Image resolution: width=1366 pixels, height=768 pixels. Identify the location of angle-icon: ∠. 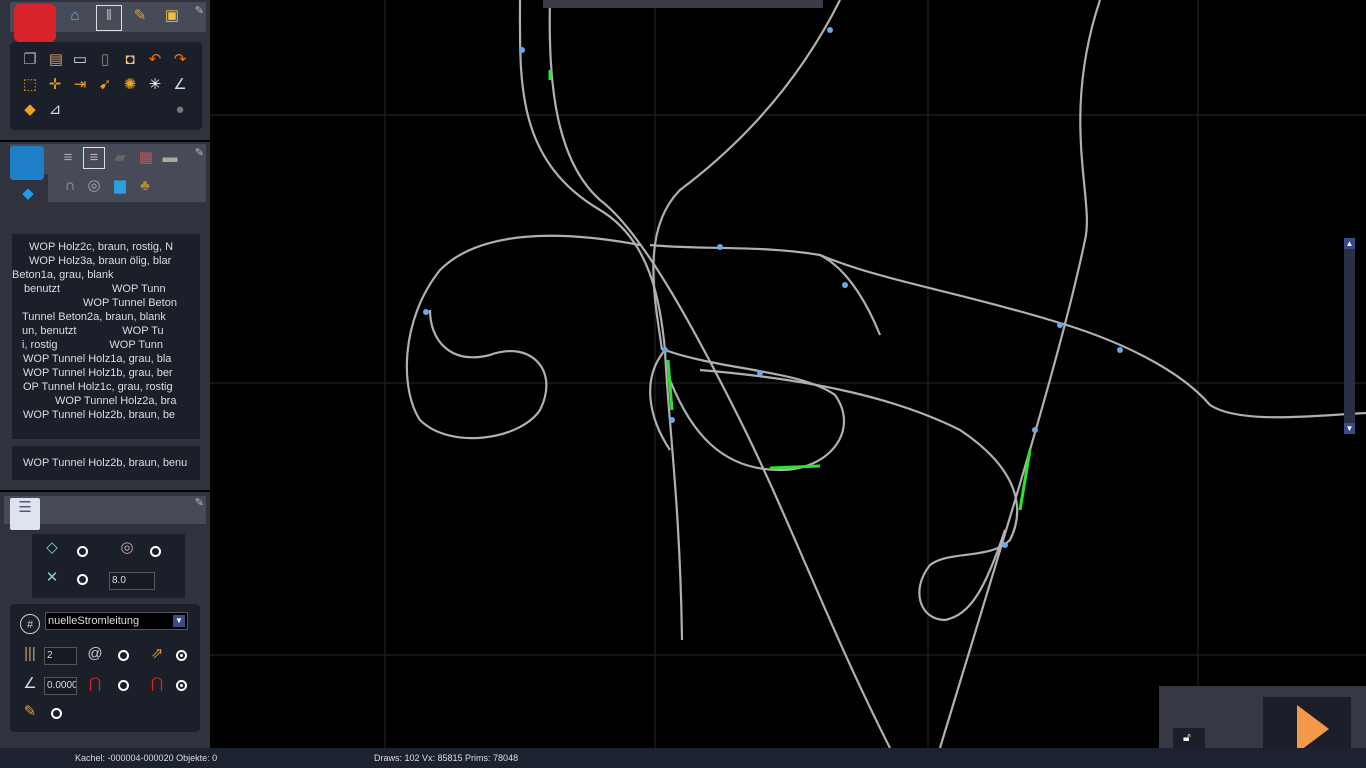
(180, 85).